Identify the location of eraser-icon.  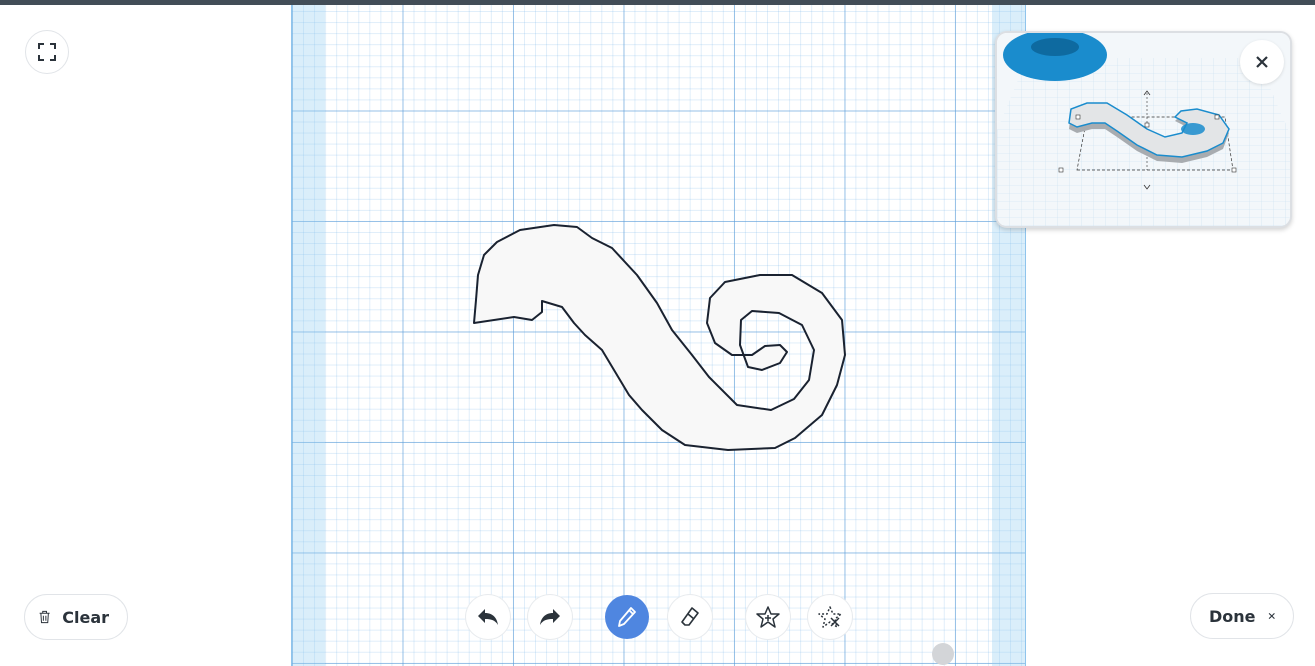
(690, 616).